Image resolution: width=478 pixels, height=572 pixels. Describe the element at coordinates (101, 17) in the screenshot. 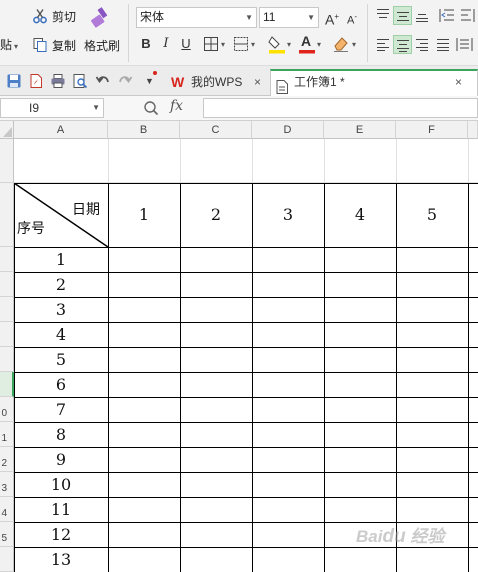

I see `format-painter-icon` at that location.